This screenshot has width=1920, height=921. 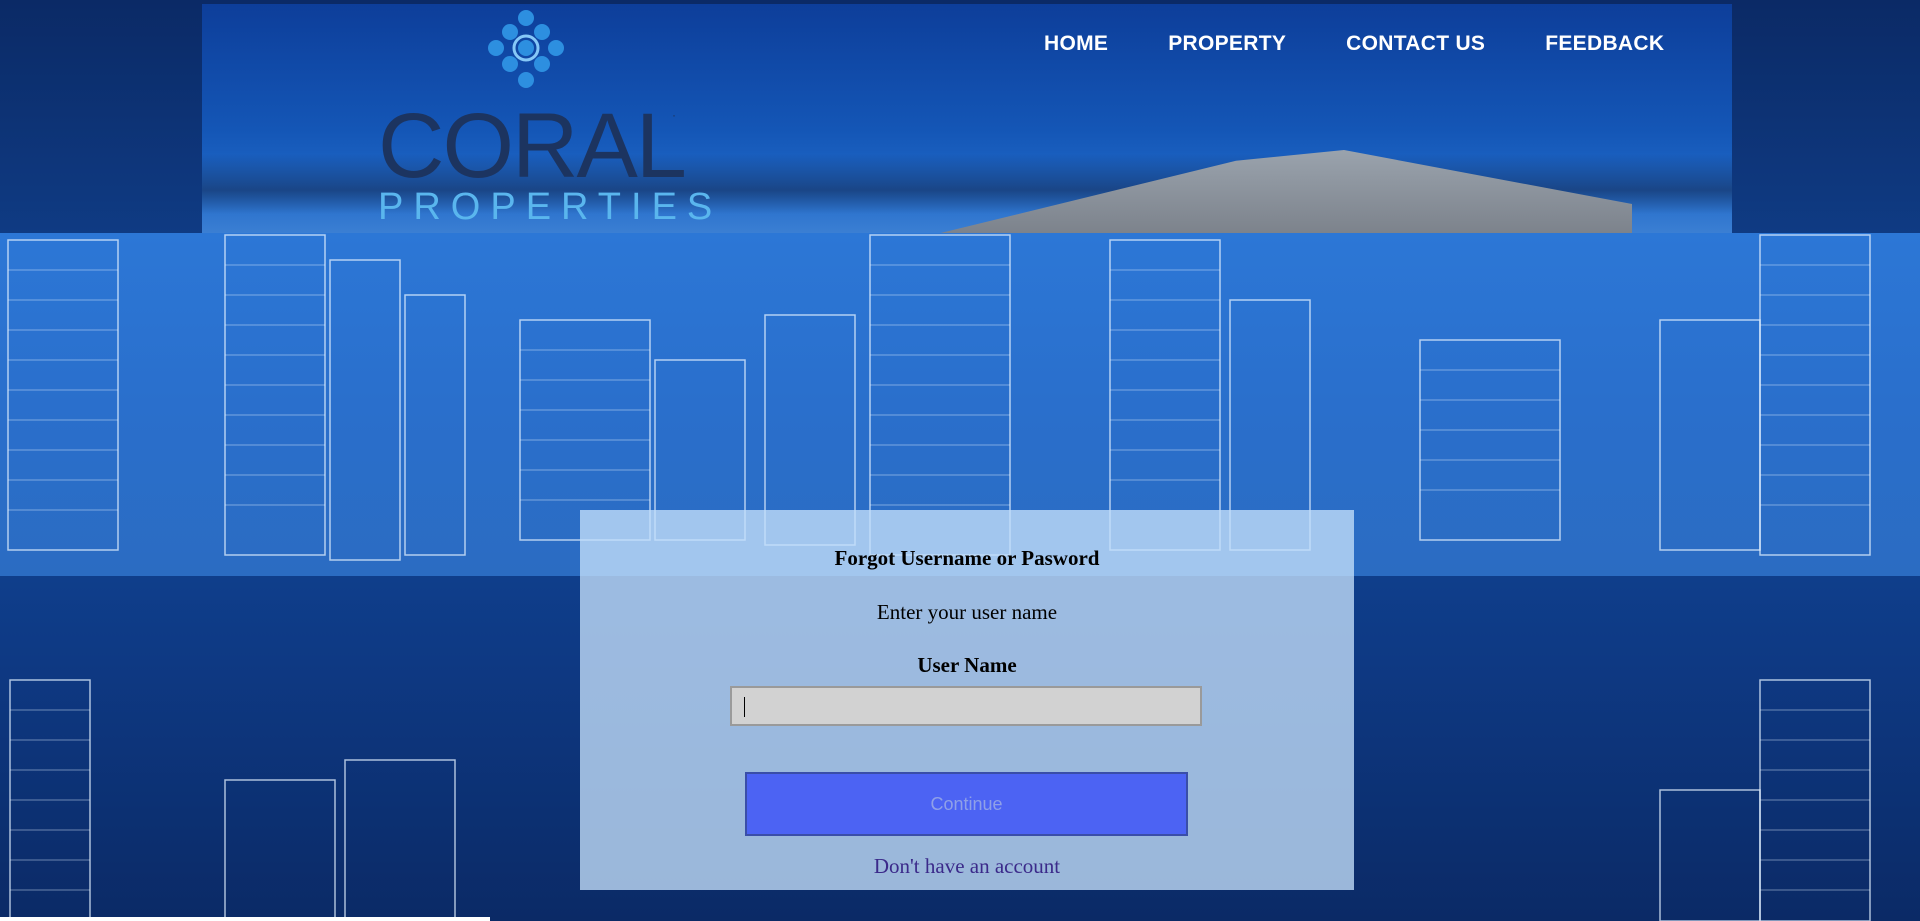 What do you see at coordinates (550, 207) in the screenshot?
I see `brand-subtitle: PROPERTIES` at bounding box center [550, 207].